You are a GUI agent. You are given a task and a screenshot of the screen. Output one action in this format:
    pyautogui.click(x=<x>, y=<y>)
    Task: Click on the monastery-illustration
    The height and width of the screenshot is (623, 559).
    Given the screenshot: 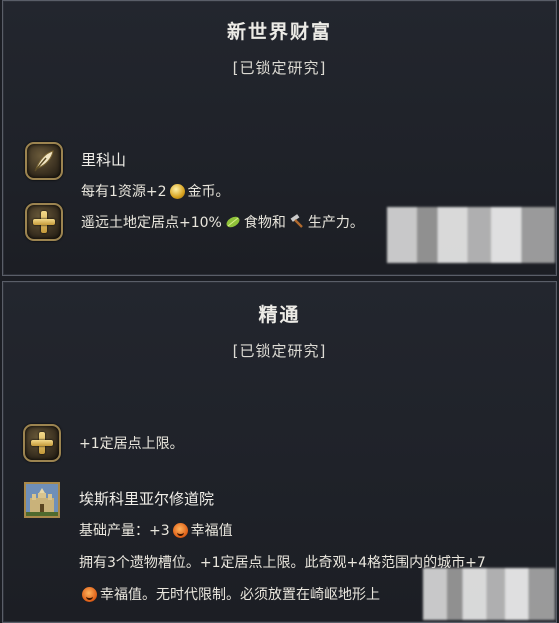 What is the action you would take?
    pyautogui.click(x=42, y=500)
    